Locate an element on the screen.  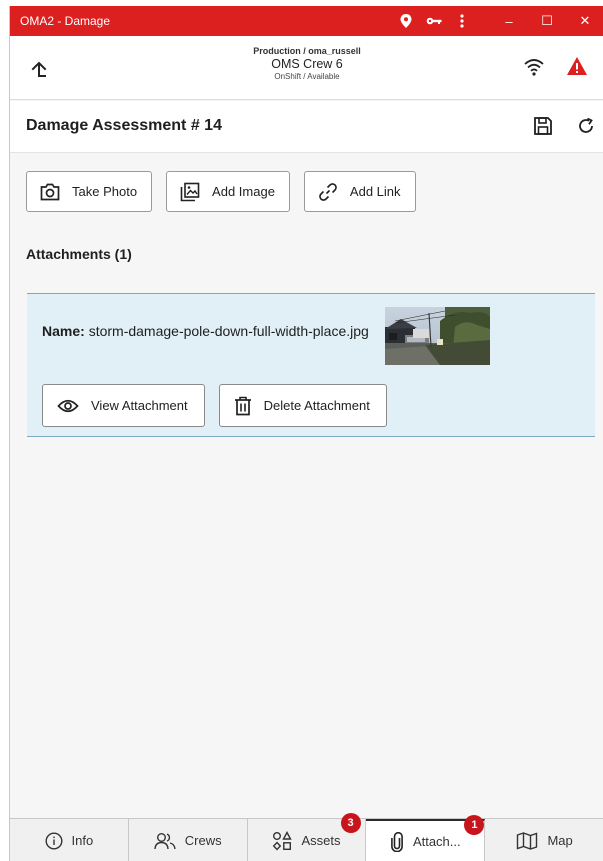
shapes-icon is located at coordinates (283, 840).